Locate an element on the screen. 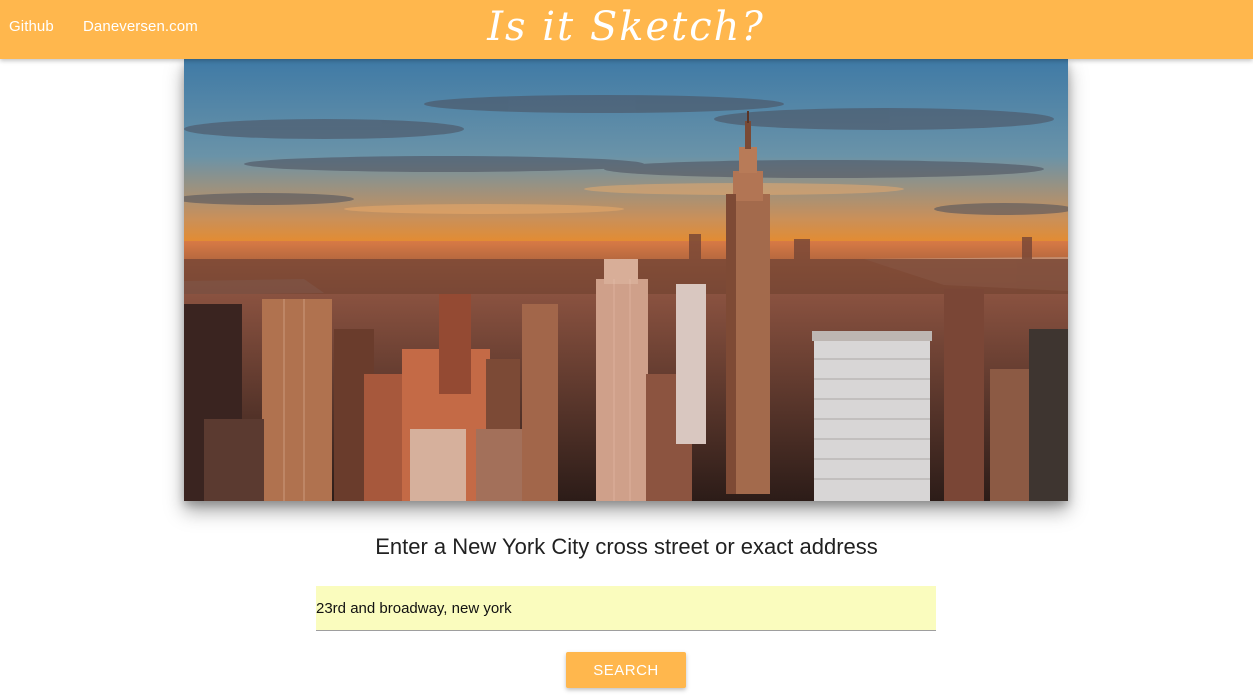 The image size is (1253, 696). address-input is located at coordinates (626, 608).